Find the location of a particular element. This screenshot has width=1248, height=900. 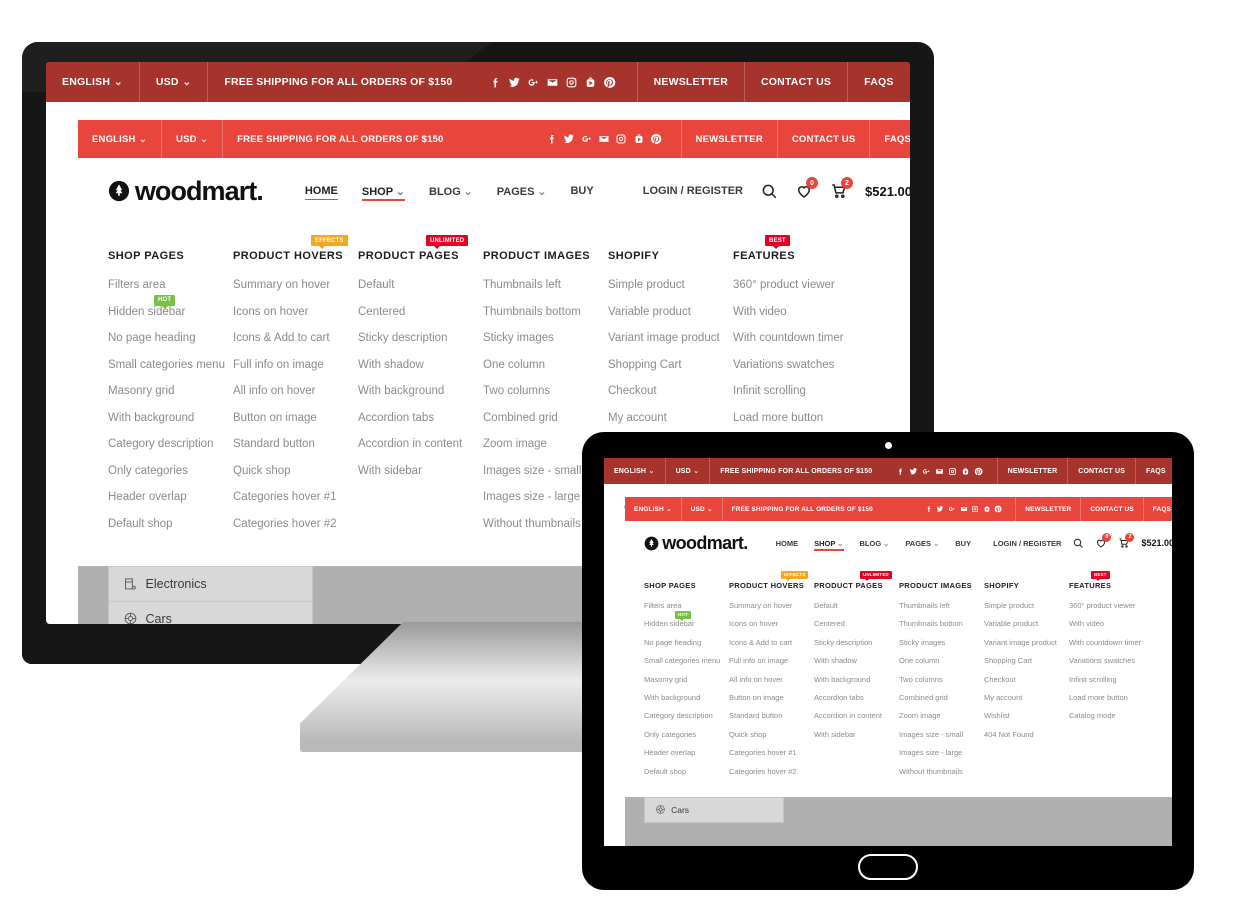

sidebar-item-electronics: Electronics is located at coordinates (210, 584).